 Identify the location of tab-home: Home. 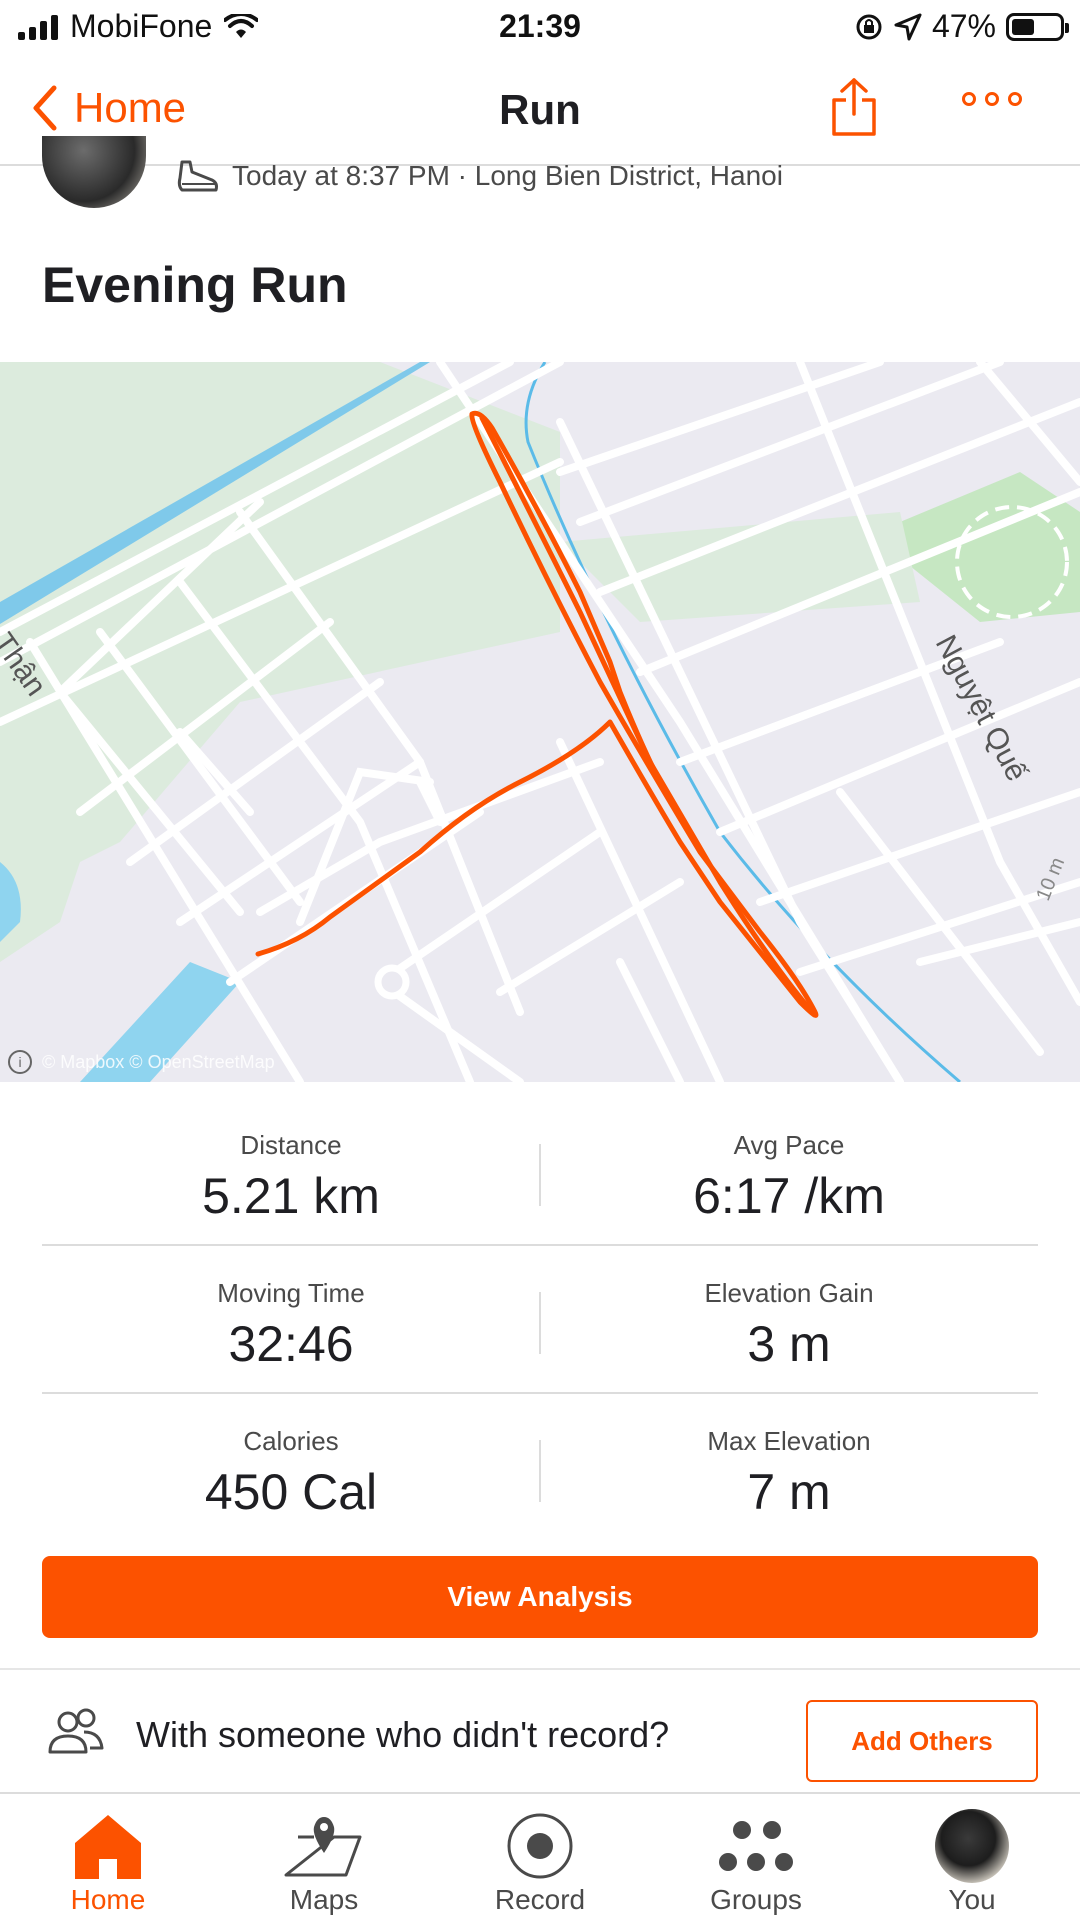
(108, 1857).